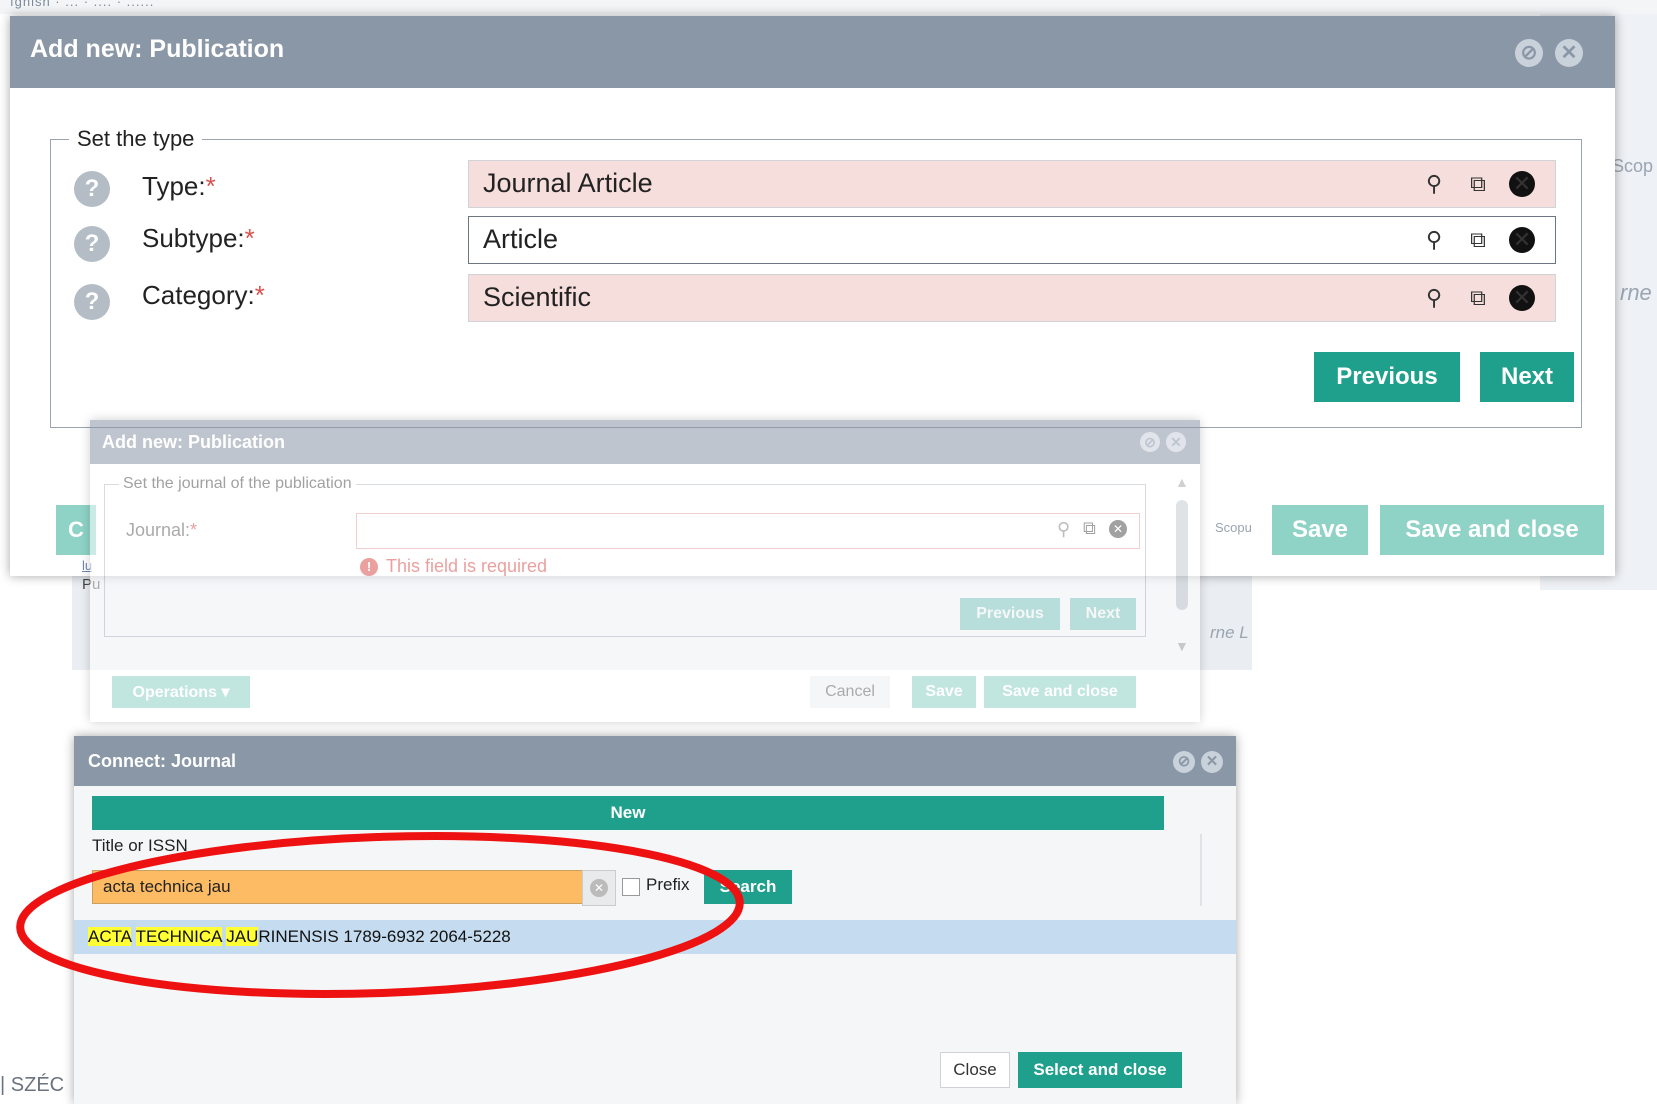 The height and width of the screenshot is (1104, 1657). I want to click on journal-field: ⚲ ⧉ ✕, so click(748, 531).